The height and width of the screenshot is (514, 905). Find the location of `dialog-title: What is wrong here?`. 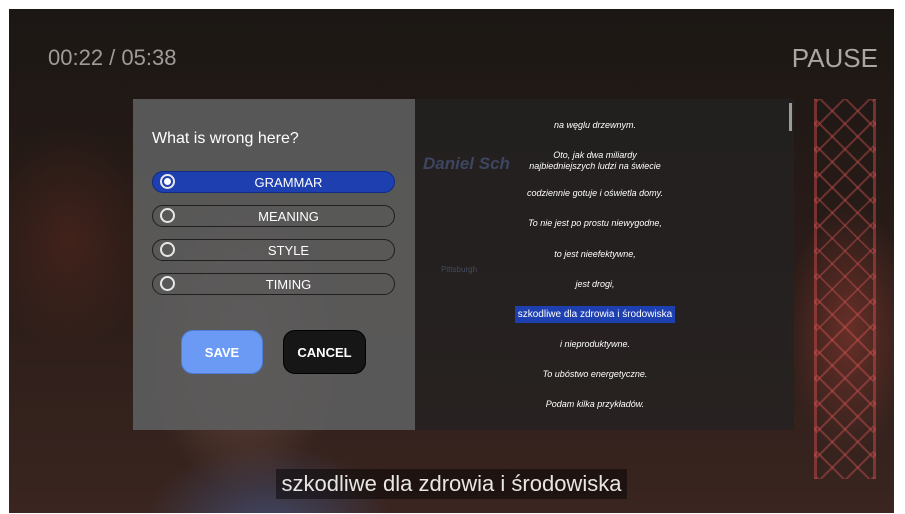

dialog-title: What is wrong here? is located at coordinates (225, 138).